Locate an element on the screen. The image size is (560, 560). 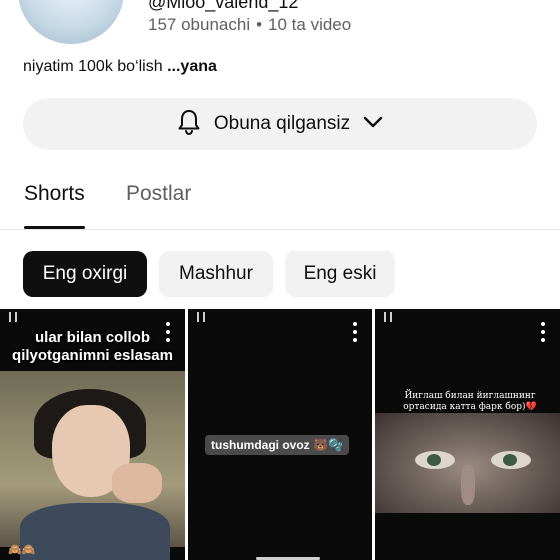
active-tab-indicator is located at coordinates (54, 227).